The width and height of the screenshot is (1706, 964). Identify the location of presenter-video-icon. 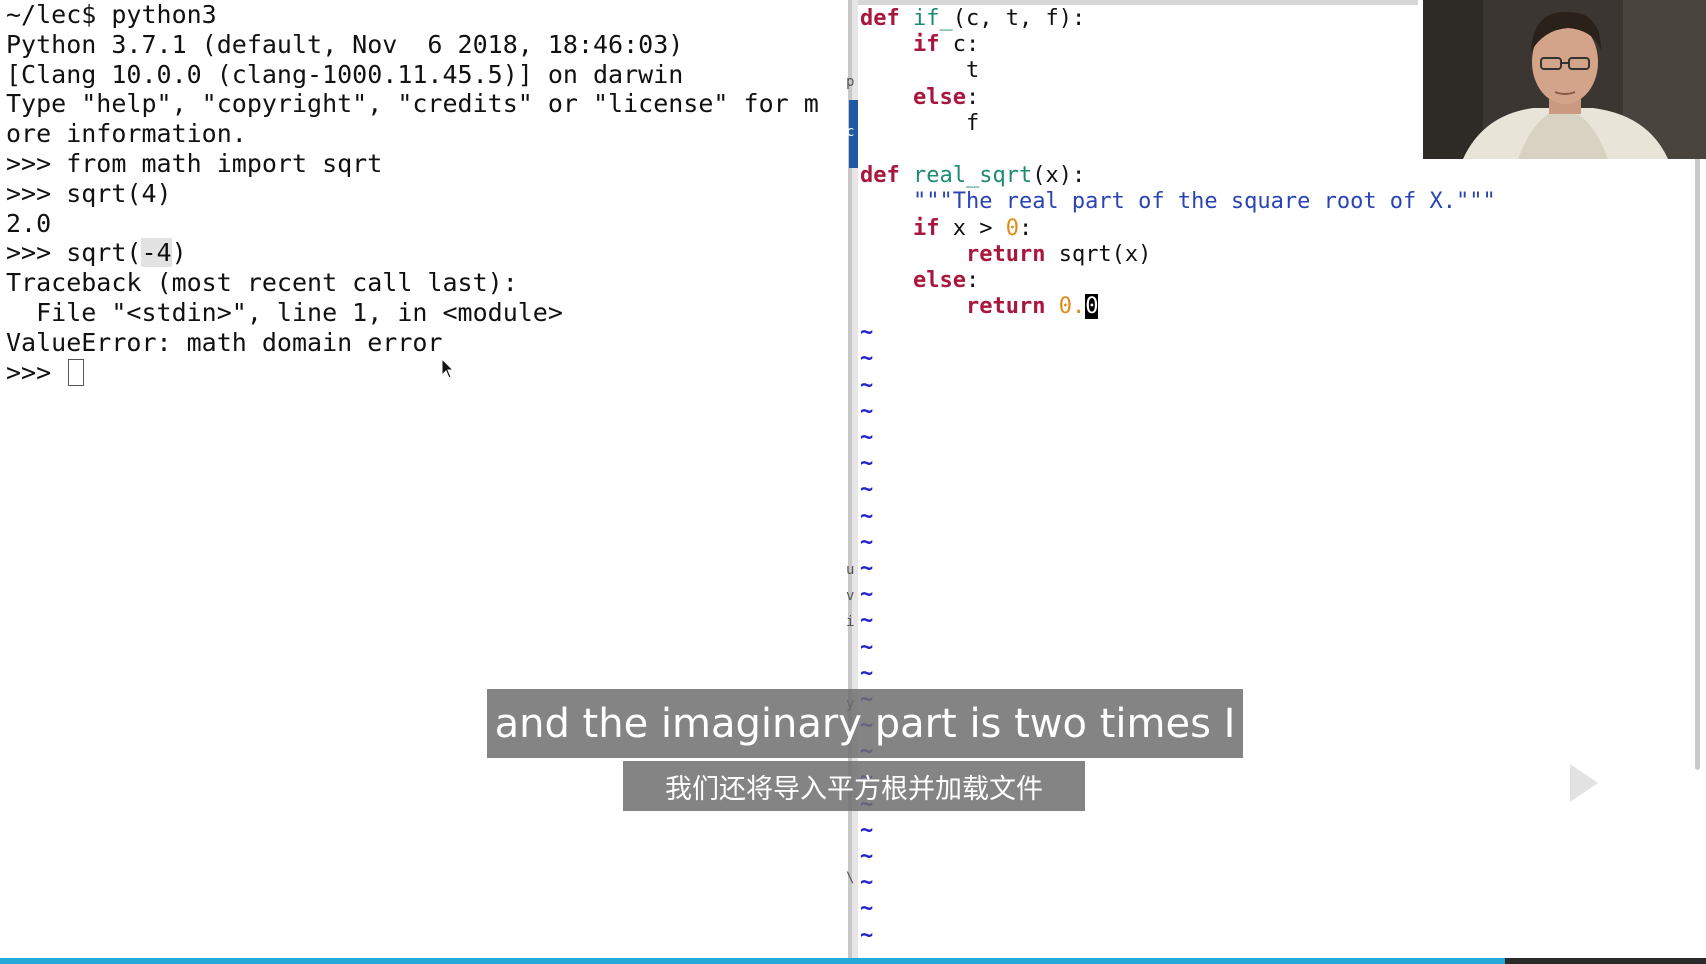
(1564, 79).